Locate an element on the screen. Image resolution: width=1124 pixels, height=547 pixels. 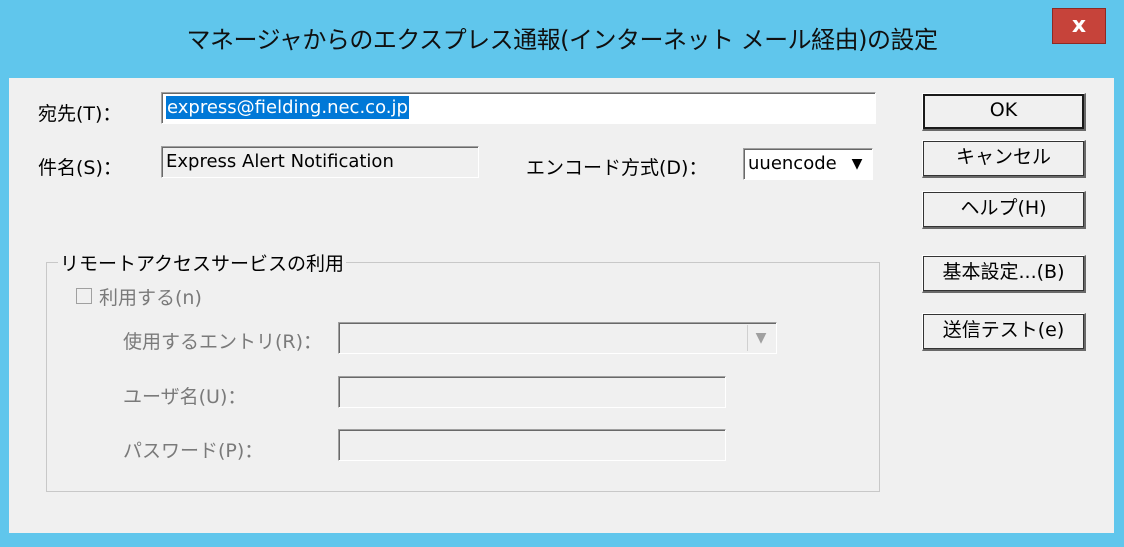
cancel-button: キャンセル is located at coordinates (1004, 159).